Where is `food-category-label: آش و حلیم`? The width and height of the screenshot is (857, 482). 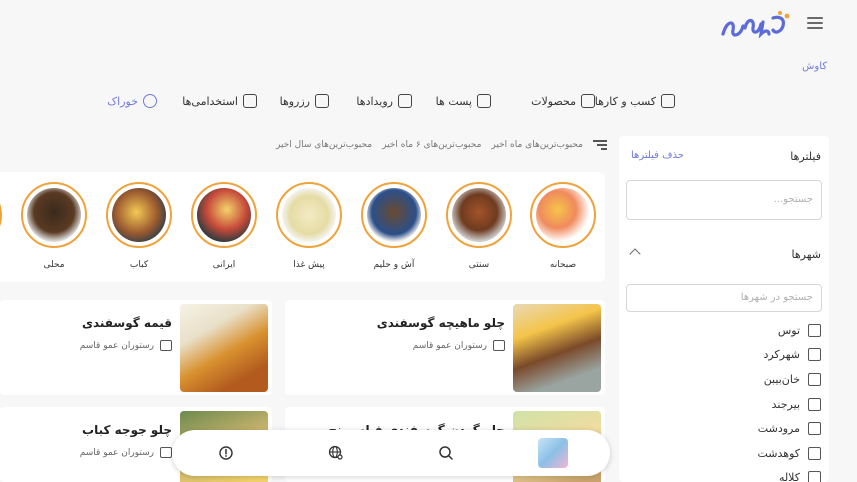
food-category-label: آش و حلیم is located at coordinates (394, 265).